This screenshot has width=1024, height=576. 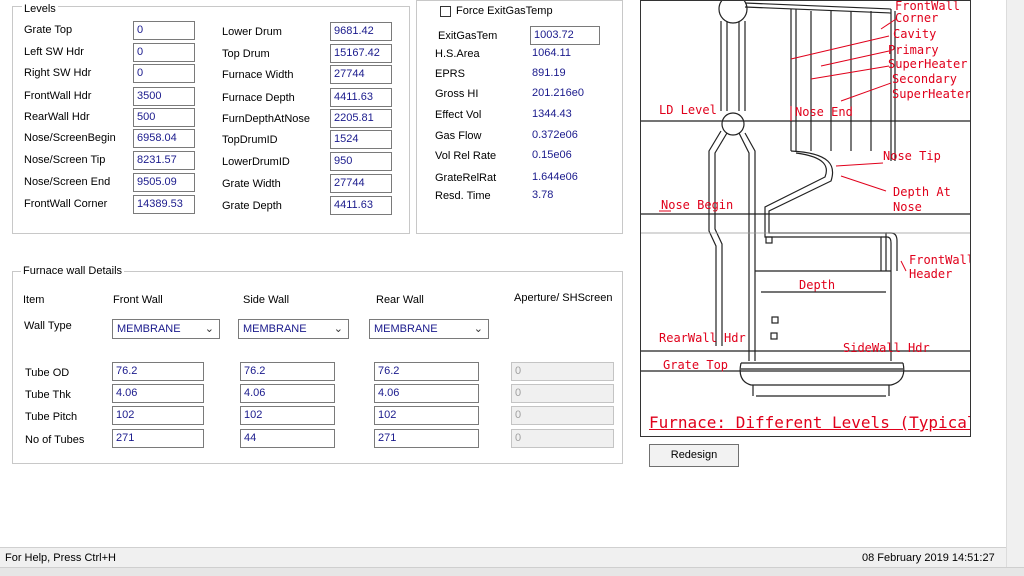 What do you see at coordinates (694, 455) in the screenshot?
I see `redesign-button: Redesign` at bounding box center [694, 455].